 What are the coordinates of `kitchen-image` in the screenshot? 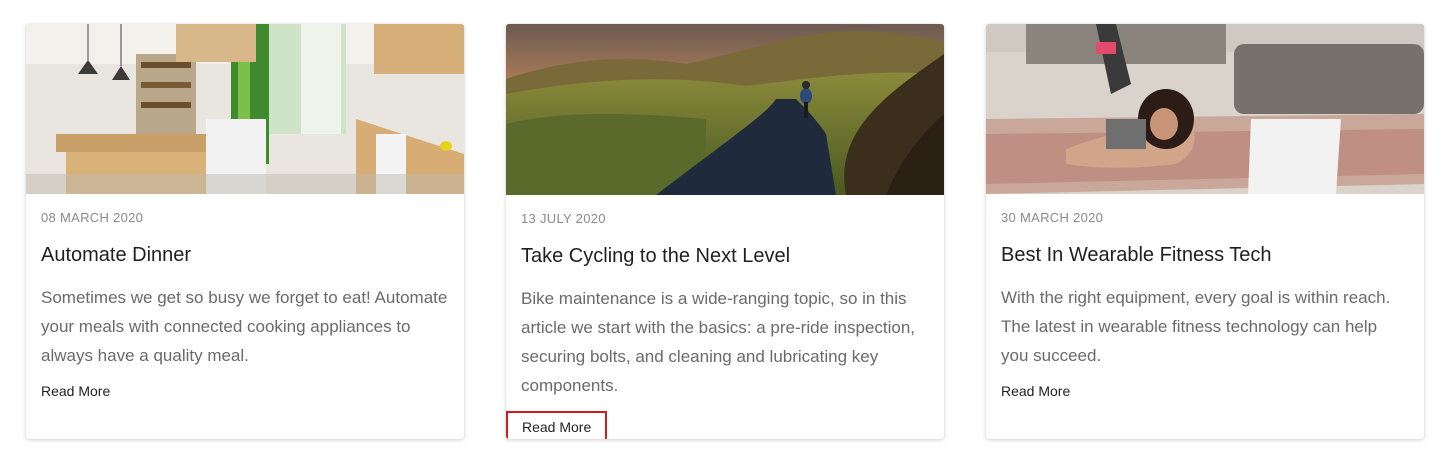 It's located at (245, 109).